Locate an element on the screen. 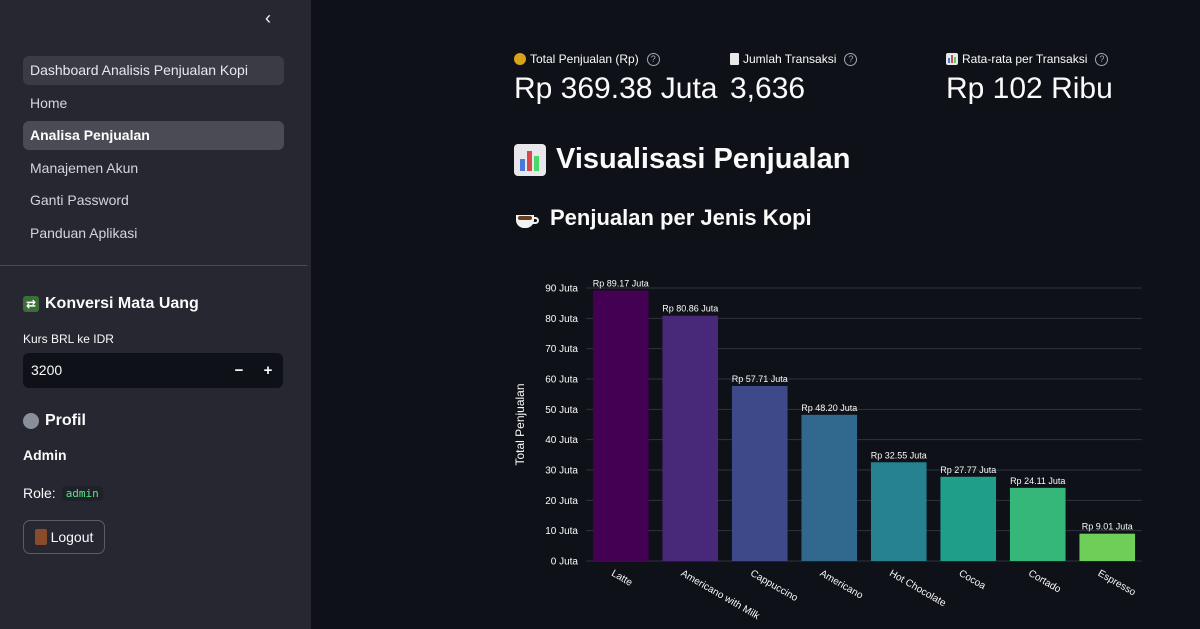  y-tick-label: 40 Juta is located at coordinates (561, 440).